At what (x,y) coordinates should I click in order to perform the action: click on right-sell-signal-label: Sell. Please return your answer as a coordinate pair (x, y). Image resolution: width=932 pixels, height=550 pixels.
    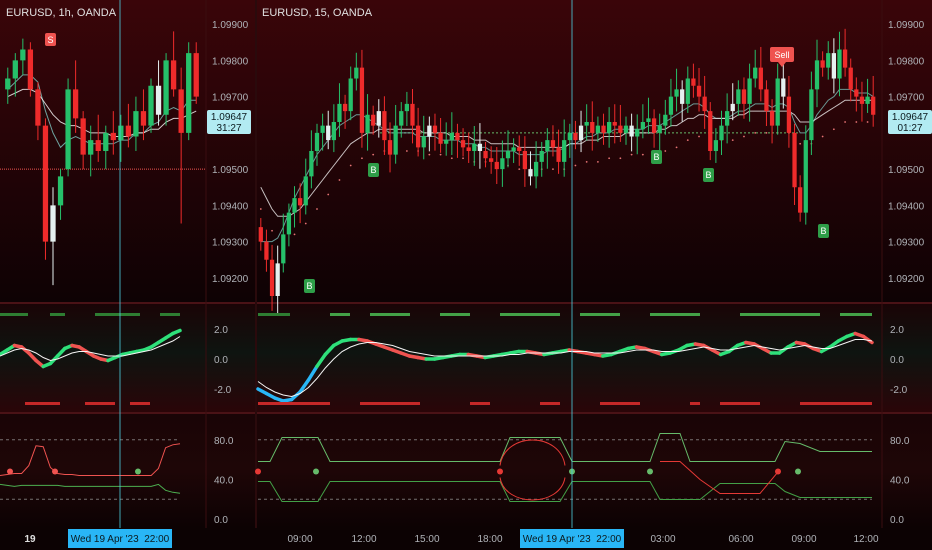
    Looking at the image, I should click on (781, 55).